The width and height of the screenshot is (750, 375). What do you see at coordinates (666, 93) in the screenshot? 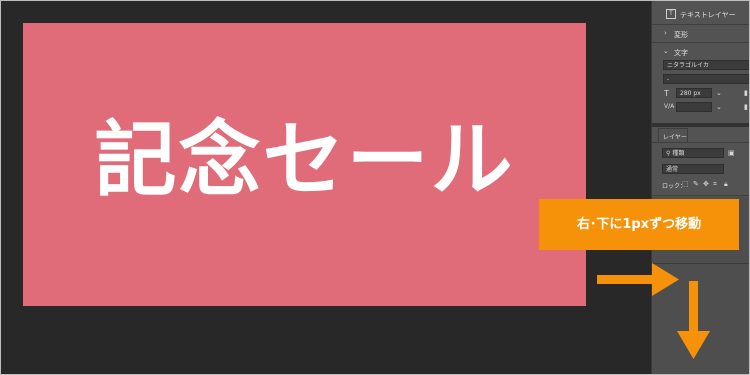
I see `font-size-icon: T` at bounding box center [666, 93].